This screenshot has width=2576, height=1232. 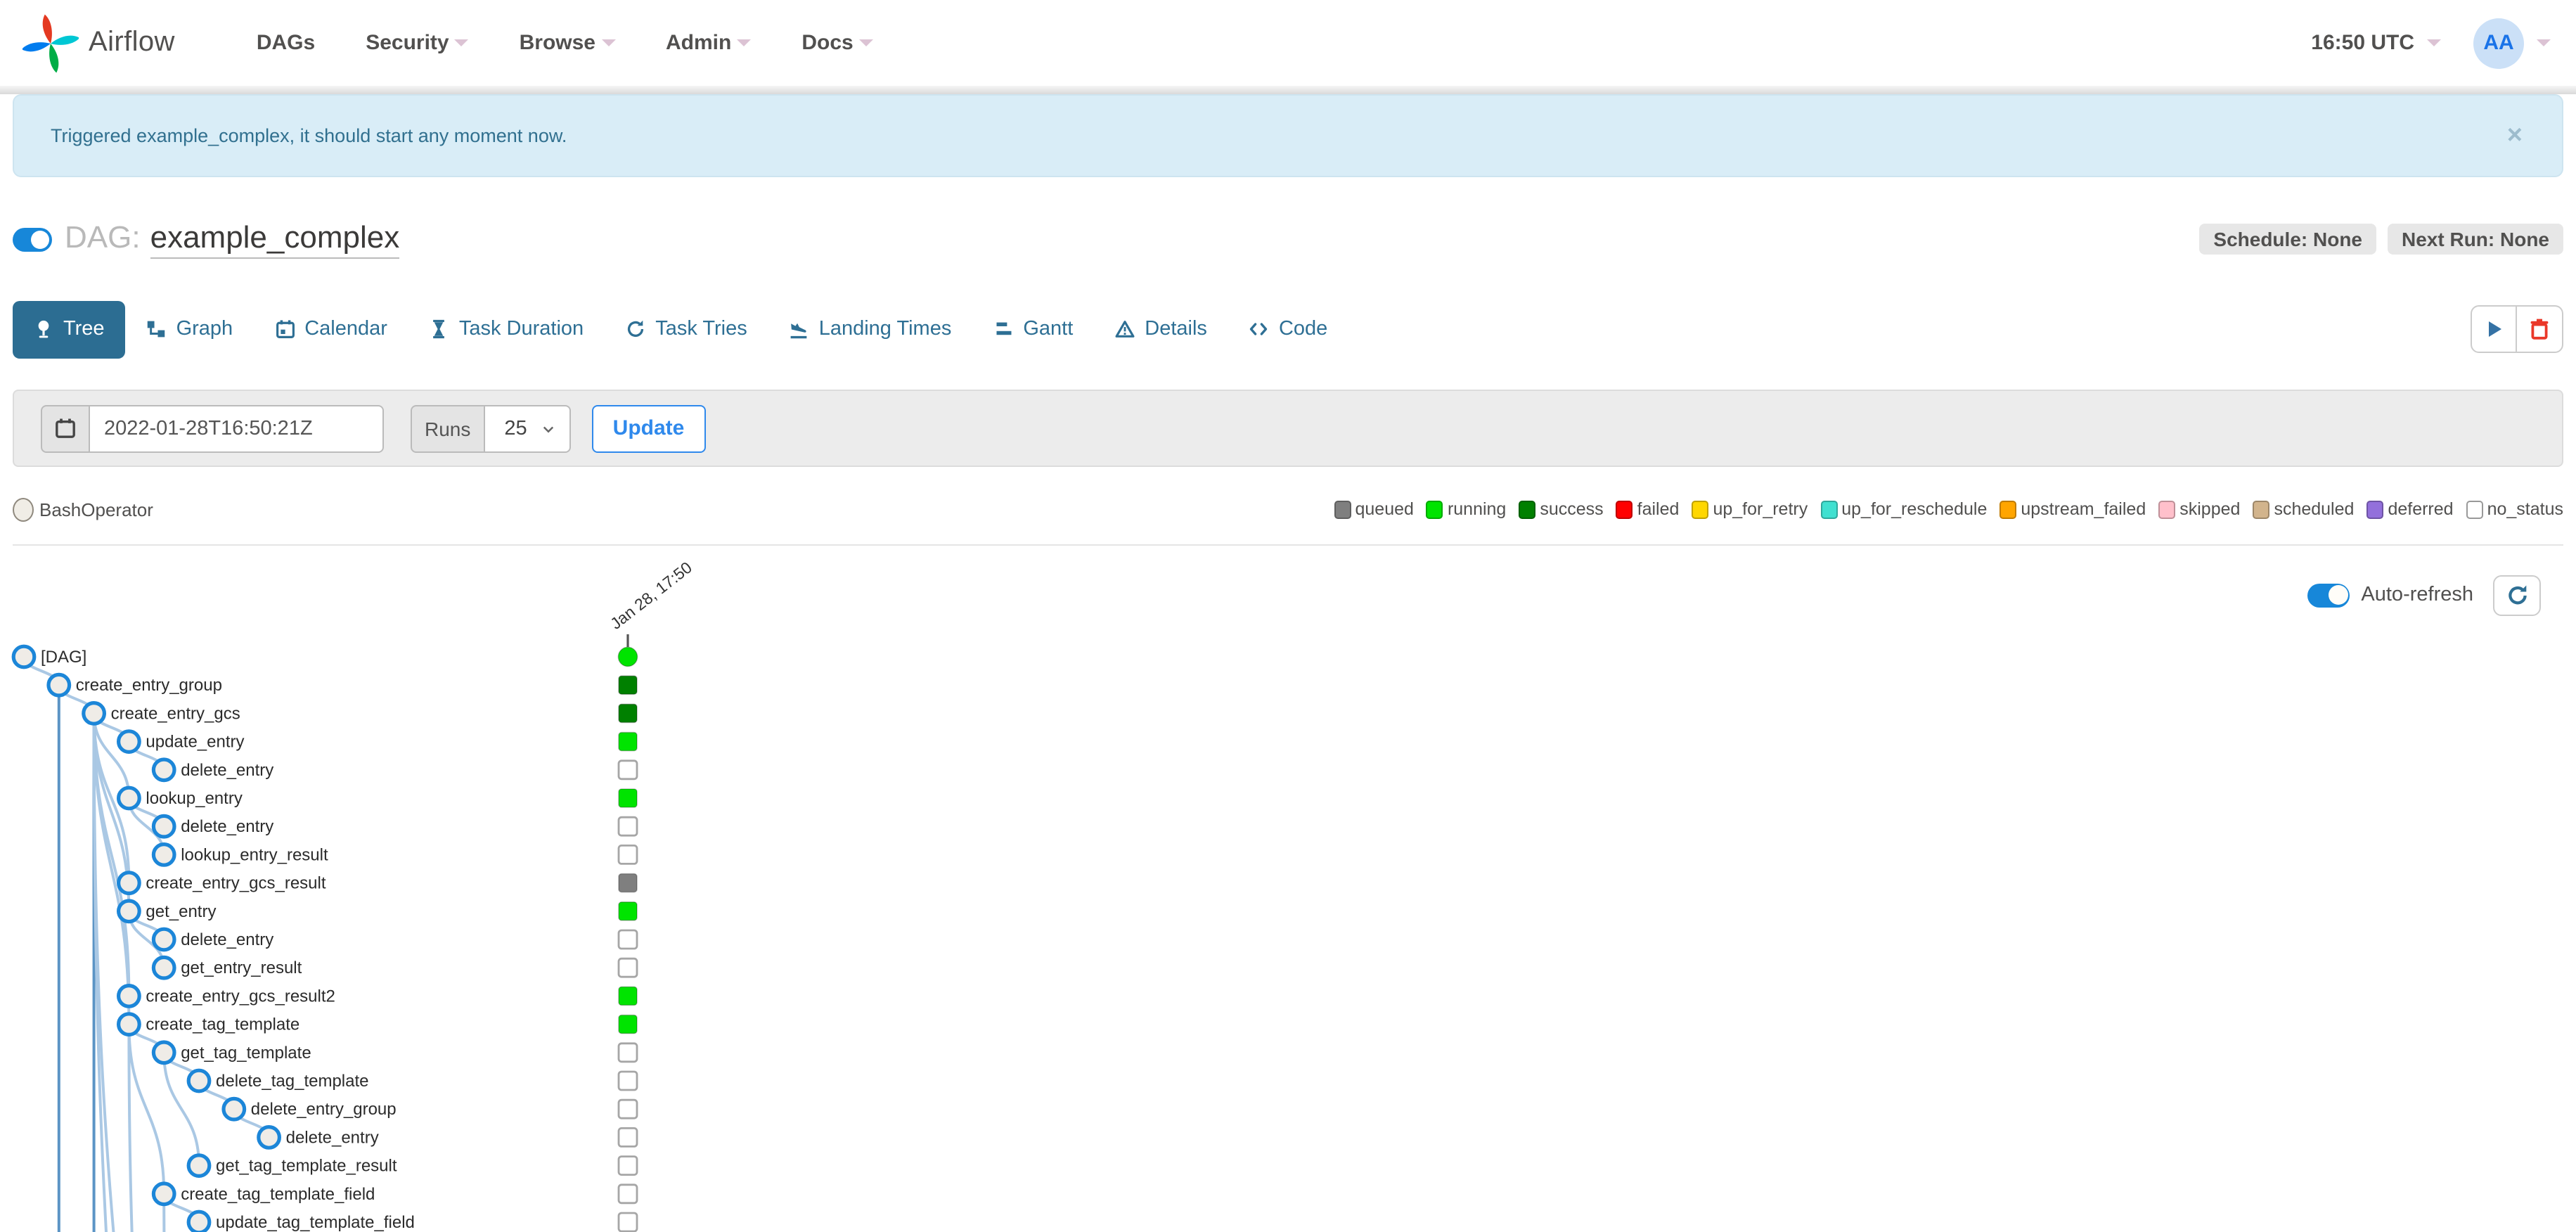 I want to click on tab-task-duration: Task Duration, so click(x=506, y=329).